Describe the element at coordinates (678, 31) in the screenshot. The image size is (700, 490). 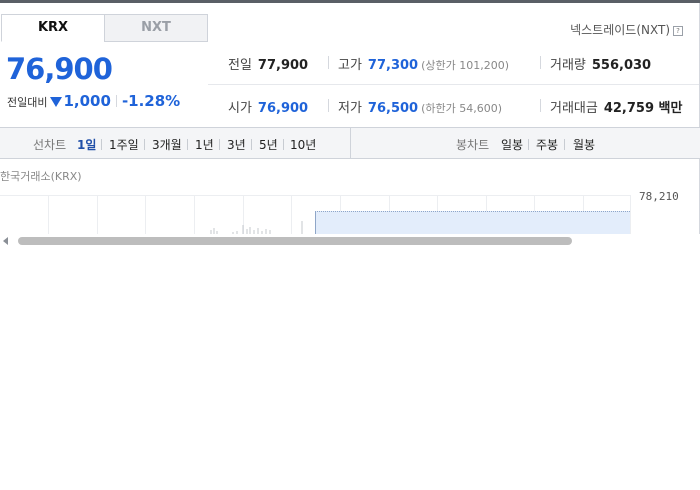
I see `help-icon: ?` at that location.